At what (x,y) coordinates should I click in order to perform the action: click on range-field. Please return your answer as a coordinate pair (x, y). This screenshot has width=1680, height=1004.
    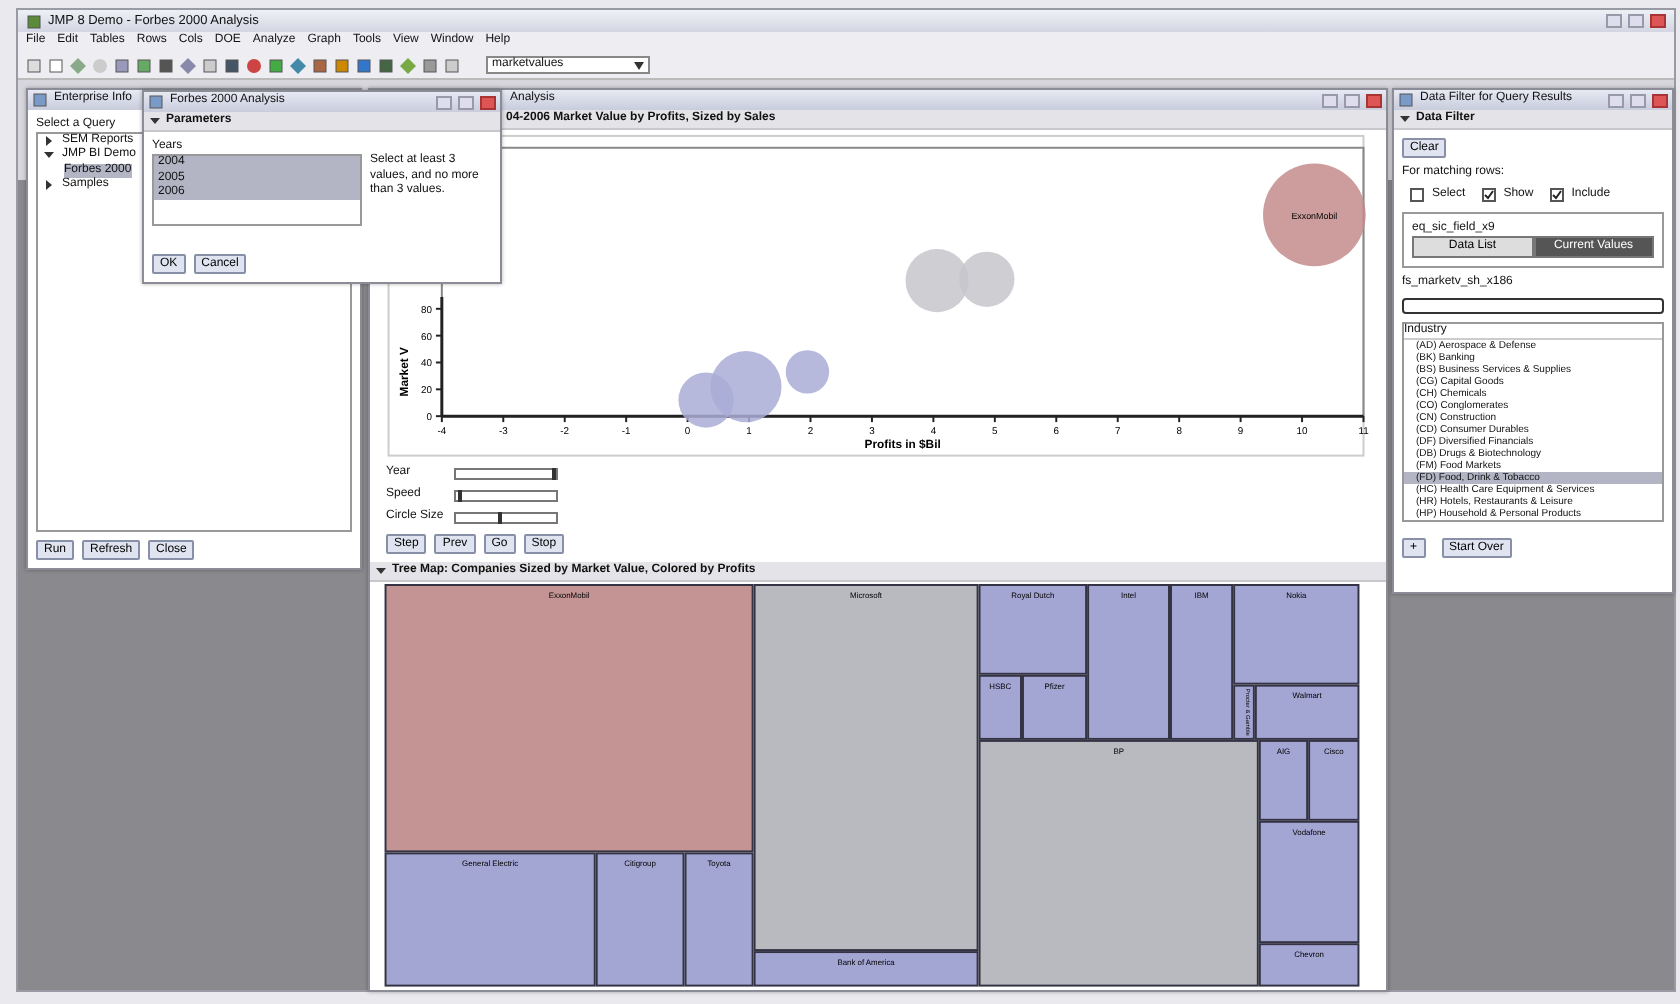
    Looking at the image, I should click on (1533, 306).